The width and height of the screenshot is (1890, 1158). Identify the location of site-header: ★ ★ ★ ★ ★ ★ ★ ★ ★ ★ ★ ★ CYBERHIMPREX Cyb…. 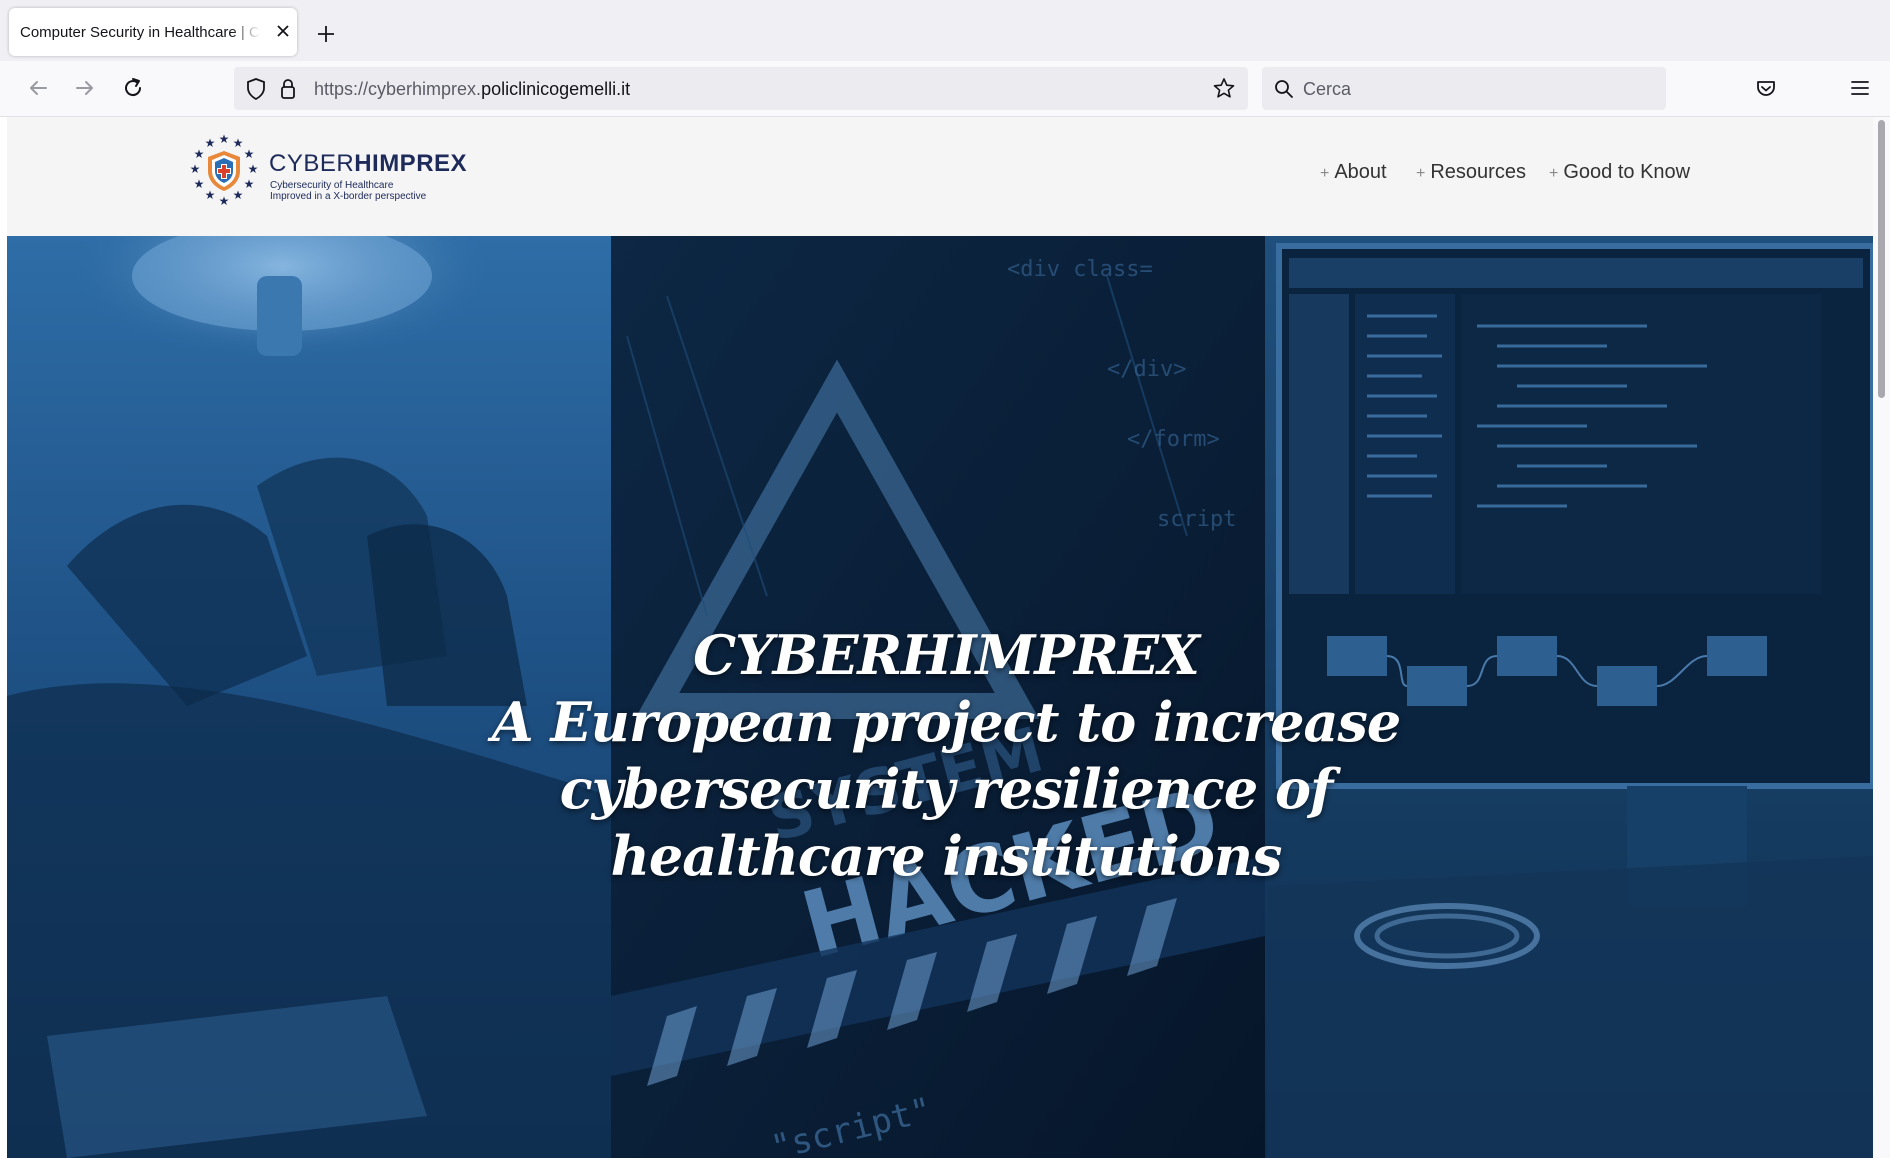
(940, 176).